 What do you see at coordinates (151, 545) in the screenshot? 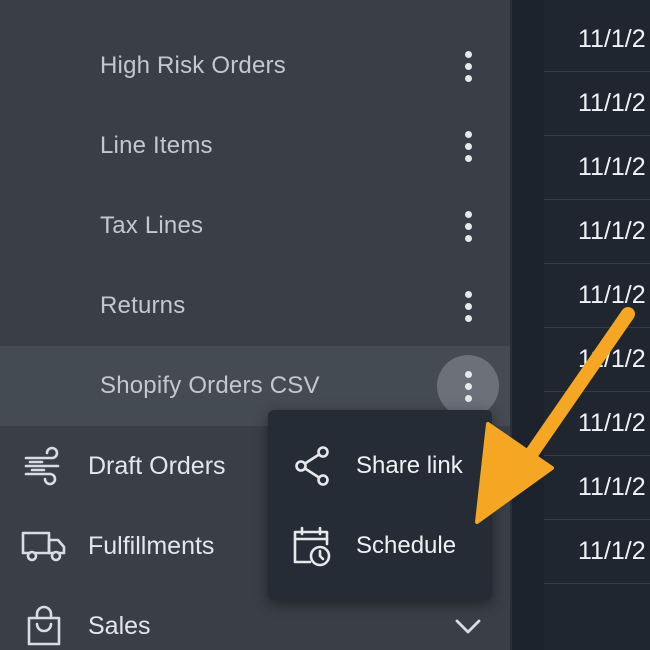
I see `sidebar-item-label: Fulfillments` at bounding box center [151, 545].